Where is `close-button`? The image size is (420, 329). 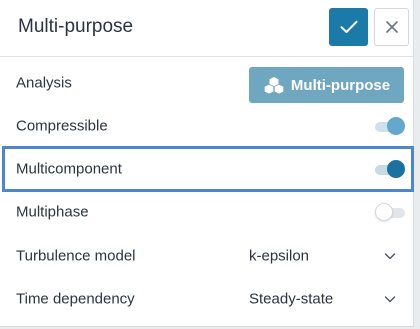 close-button is located at coordinates (391, 27).